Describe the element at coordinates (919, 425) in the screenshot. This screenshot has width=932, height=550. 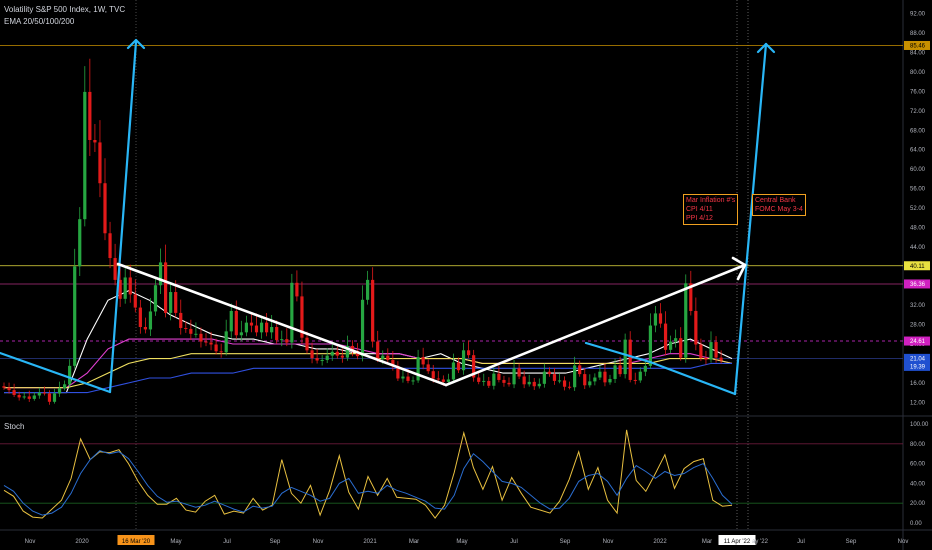
I see `stoch-tick-label: 100.00` at that location.